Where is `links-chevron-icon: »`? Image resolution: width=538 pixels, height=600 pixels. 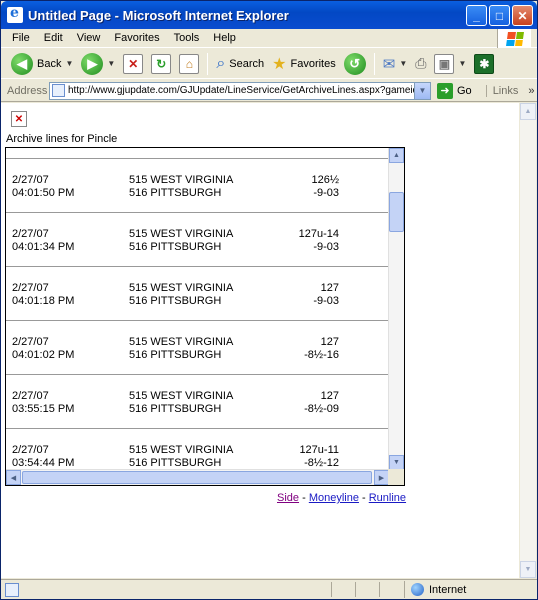
links-chevron-icon: » is located at coordinates (531, 91).